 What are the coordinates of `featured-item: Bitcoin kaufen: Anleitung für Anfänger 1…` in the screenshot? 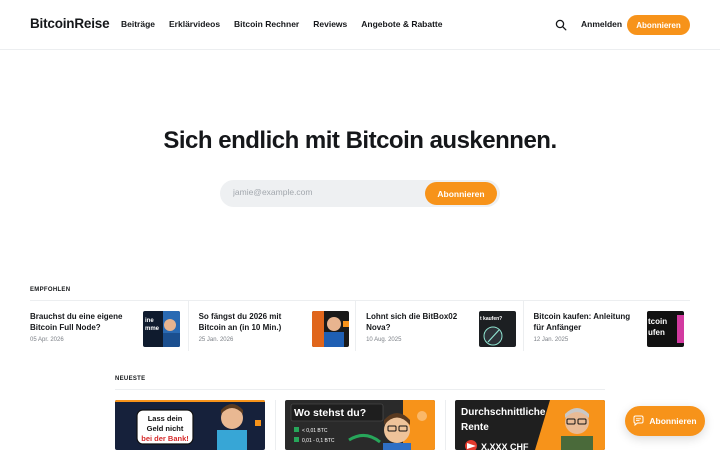 It's located at (606, 326).